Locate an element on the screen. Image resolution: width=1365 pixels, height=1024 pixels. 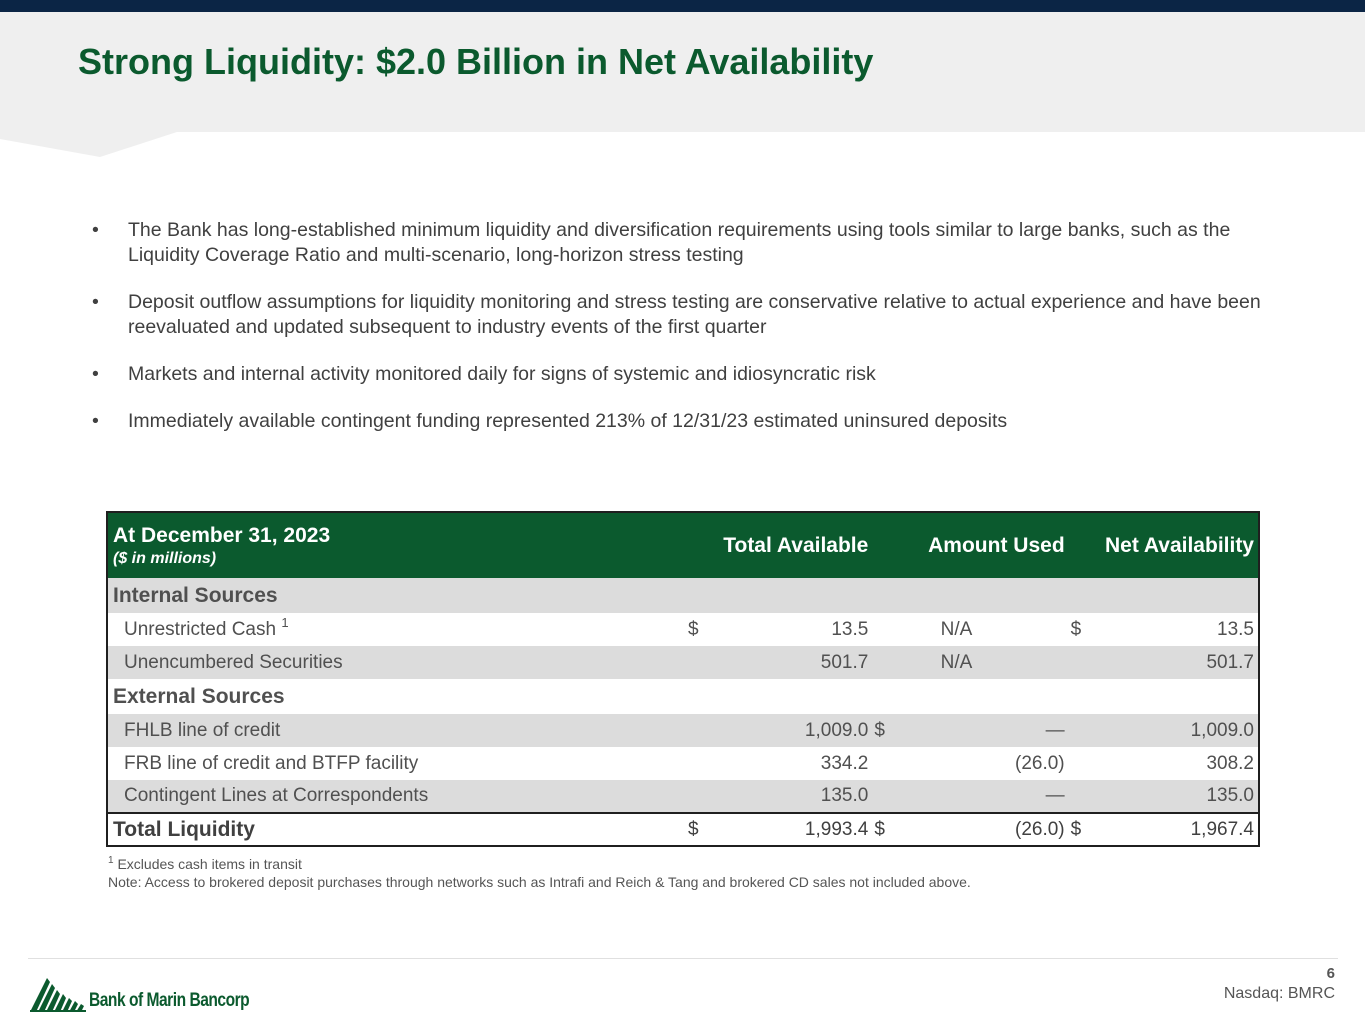
mountain-stripes-logo-icon is located at coordinates (58, 995).